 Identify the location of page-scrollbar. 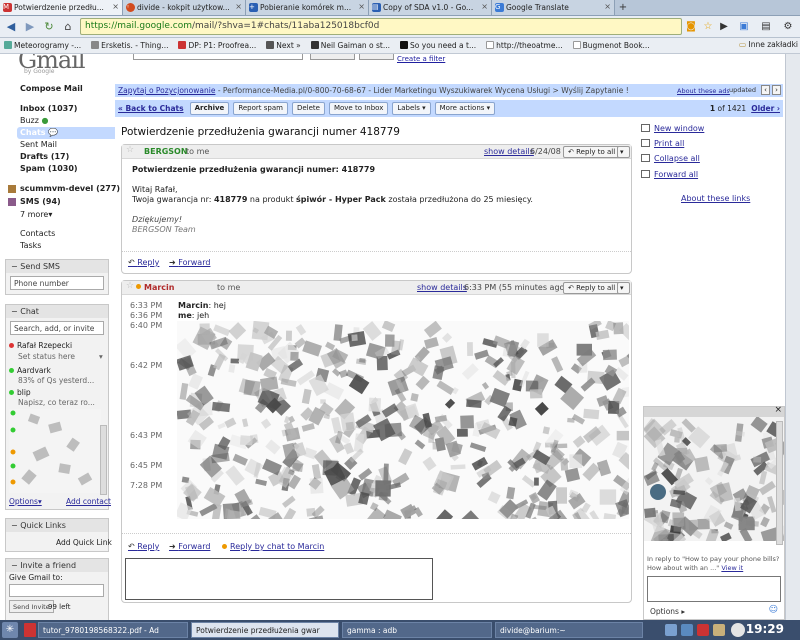
(792, 337).